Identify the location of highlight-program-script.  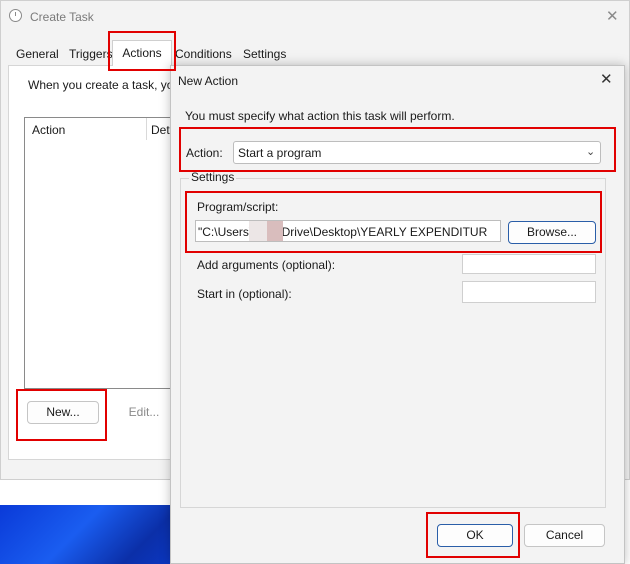
(393, 222).